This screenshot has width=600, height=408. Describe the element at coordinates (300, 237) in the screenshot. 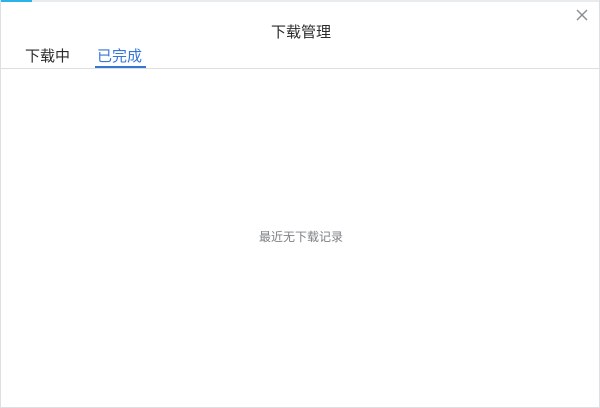

I see `empty-state-message: 最近无下载记录` at that location.